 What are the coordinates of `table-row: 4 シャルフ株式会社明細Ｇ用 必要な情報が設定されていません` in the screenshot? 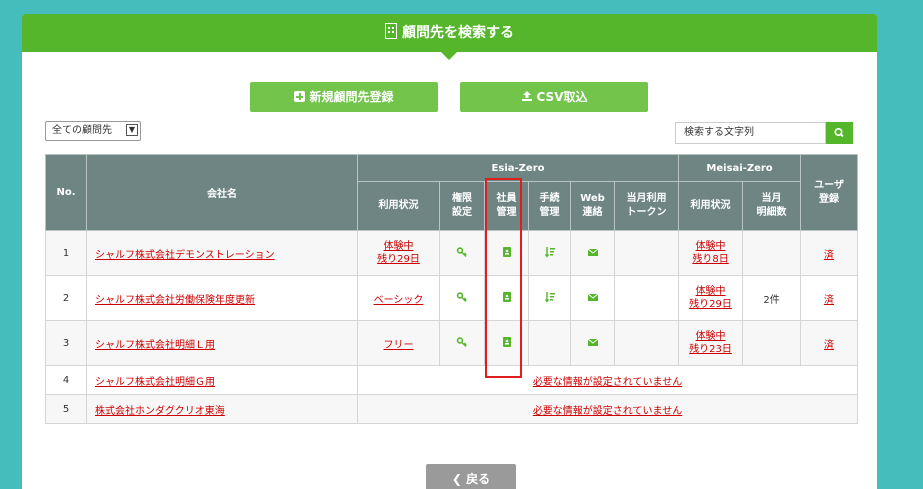 It's located at (452, 380).